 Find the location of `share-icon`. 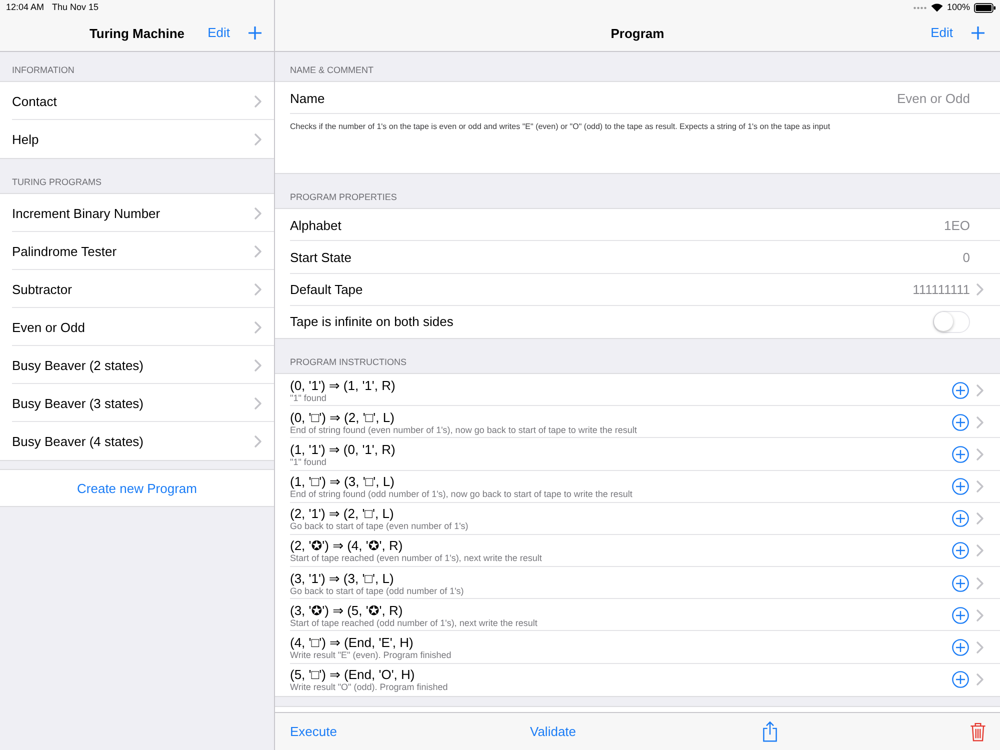

share-icon is located at coordinates (770, 731).